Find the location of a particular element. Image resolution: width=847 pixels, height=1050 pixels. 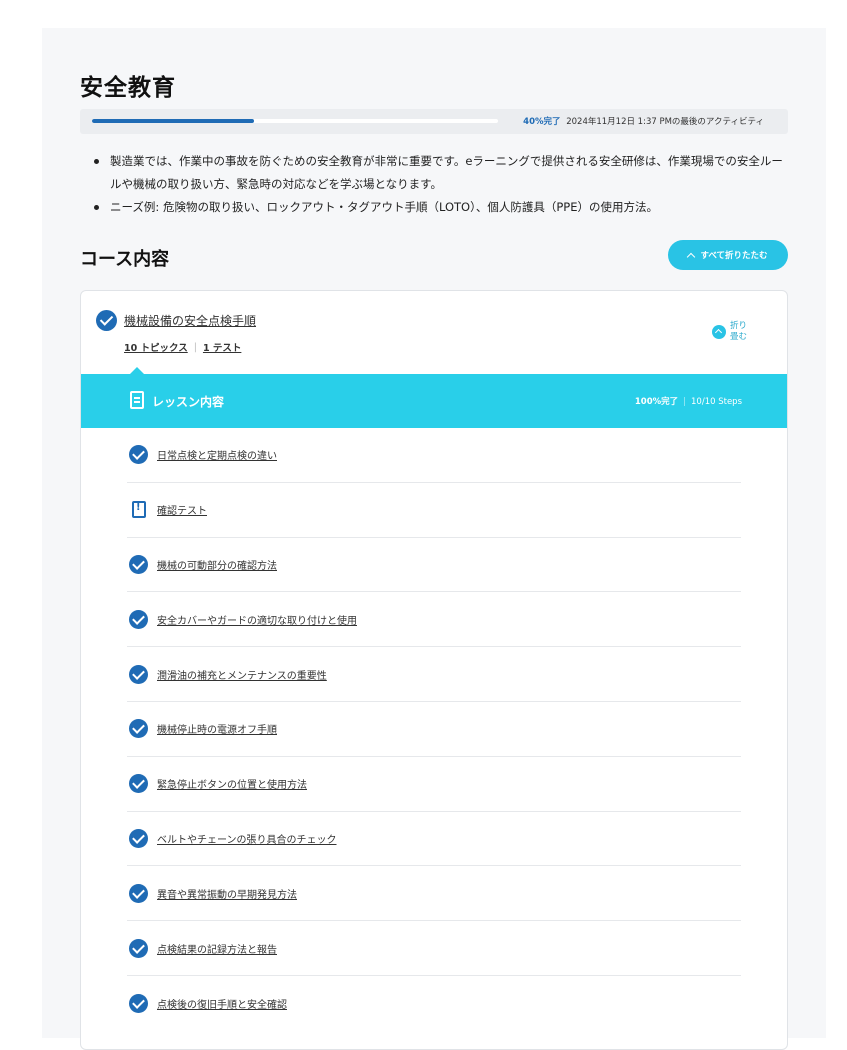

course-progress: 40%完了 2024年11月12日 1:37 PMの最後のアクティビティ is located at coordinates (434, 121).